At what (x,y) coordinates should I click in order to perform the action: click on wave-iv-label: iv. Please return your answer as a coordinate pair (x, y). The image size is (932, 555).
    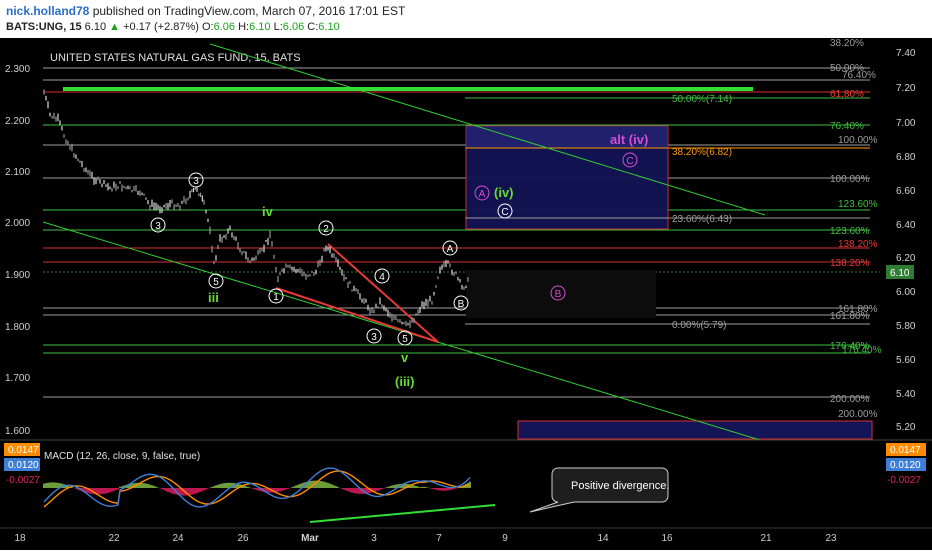
    Looking at the image, I should click on (268, 211).